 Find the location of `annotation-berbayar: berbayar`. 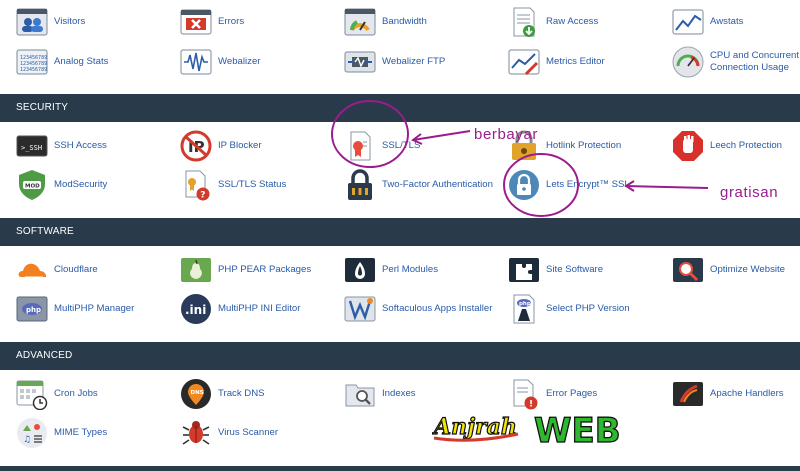

annotation-berbayar: berbayar is located at coordinates (506, 134).